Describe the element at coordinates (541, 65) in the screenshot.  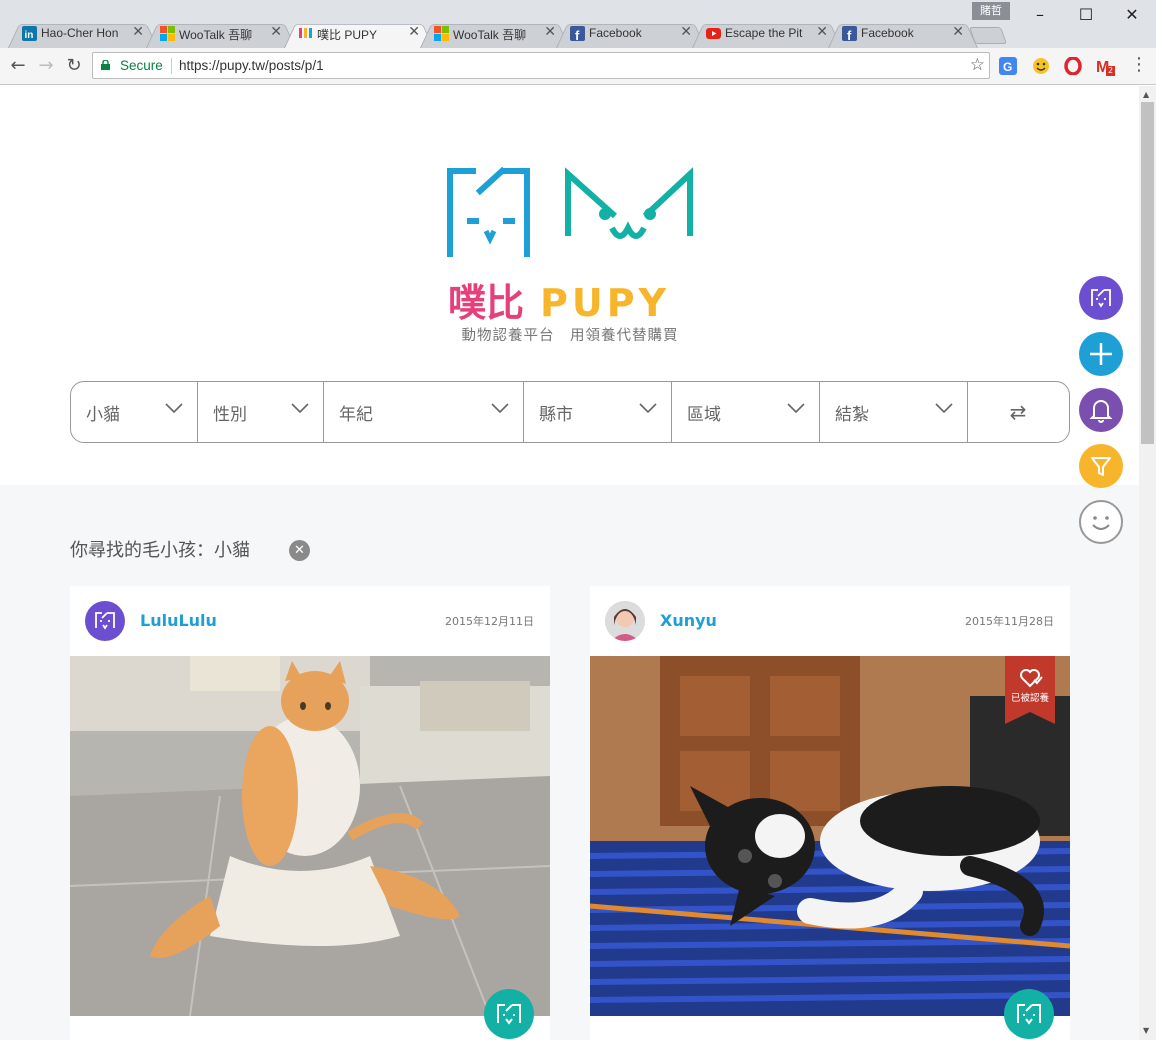
I see `address-bar: Secure https://pupy.tw/posts/p/1 ☆` at that location.